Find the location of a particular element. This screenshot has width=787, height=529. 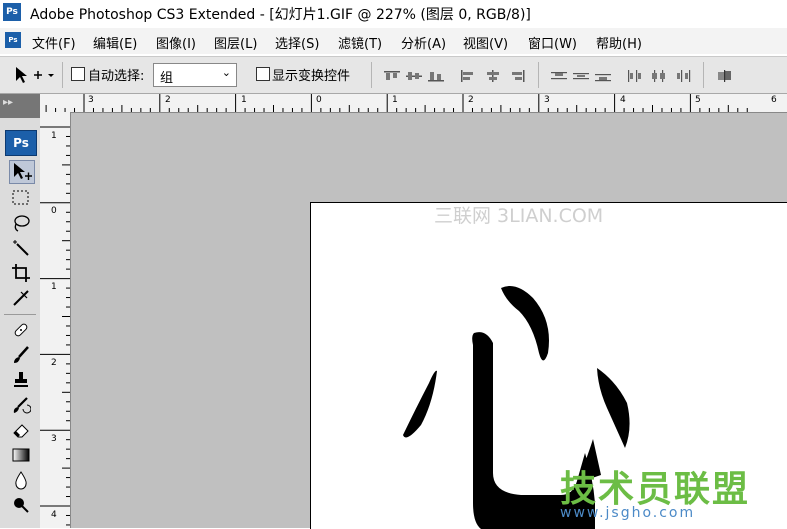

auto-select-label: 自动选择: is located at coordinates (116, 76).